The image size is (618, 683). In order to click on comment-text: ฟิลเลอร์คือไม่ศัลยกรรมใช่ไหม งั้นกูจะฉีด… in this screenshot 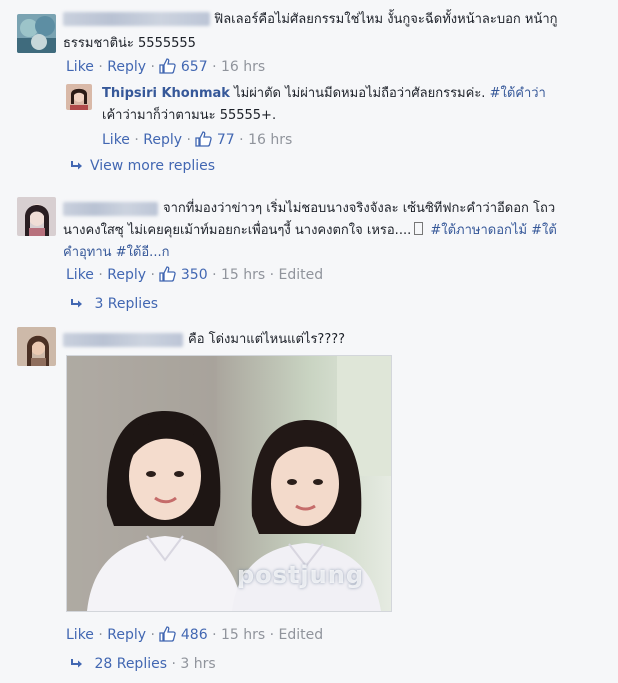, I will do `click(414, 19)`.